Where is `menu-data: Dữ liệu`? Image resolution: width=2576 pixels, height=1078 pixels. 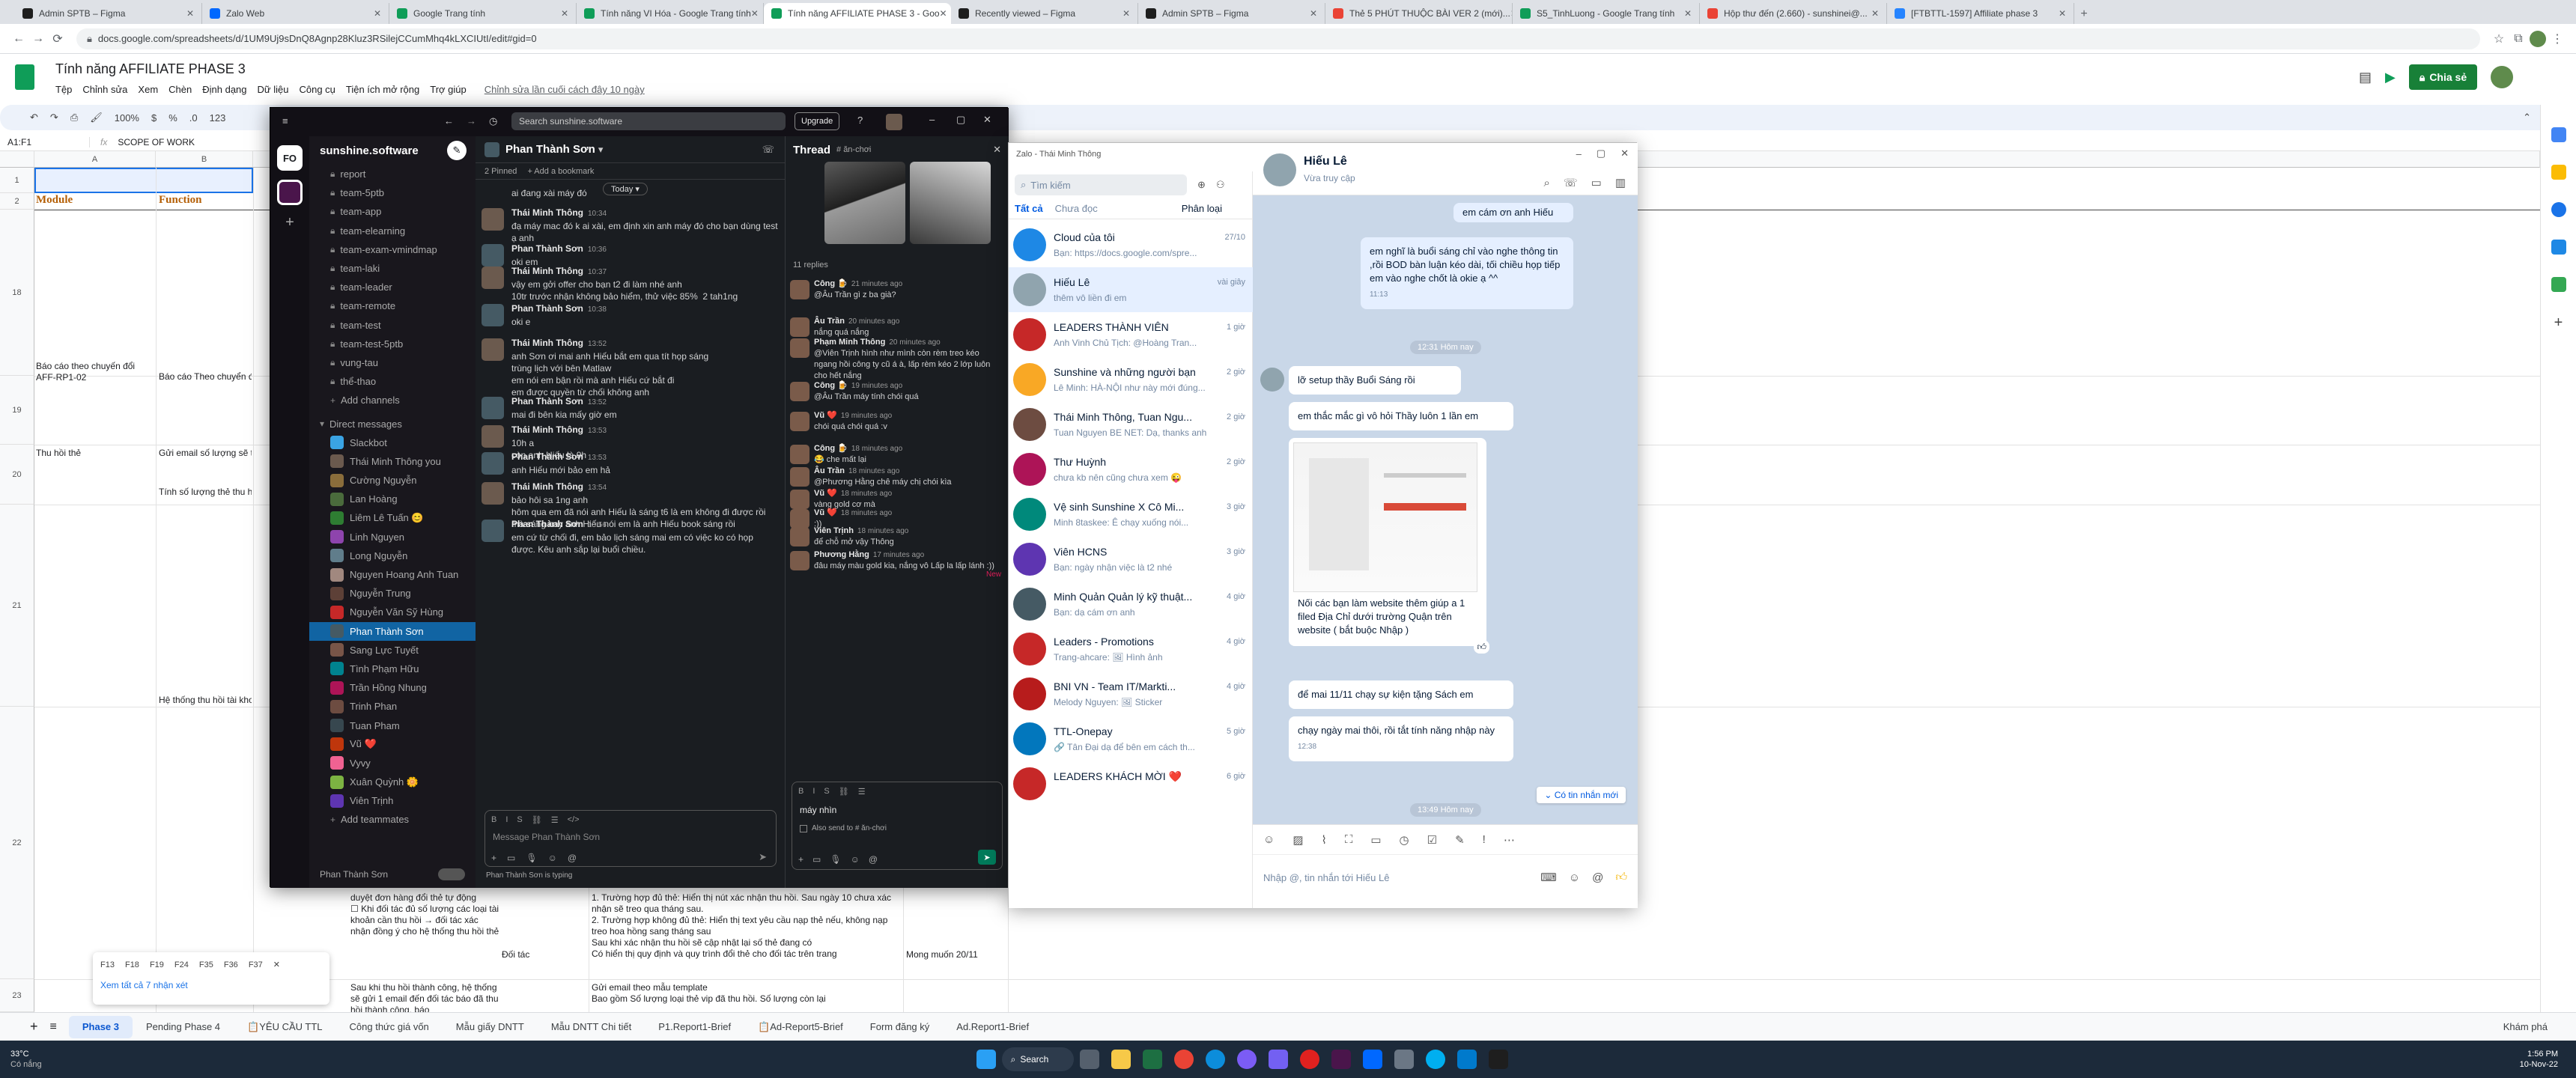
menu-data: Dữ liệu is located at coordinates (273, 89).